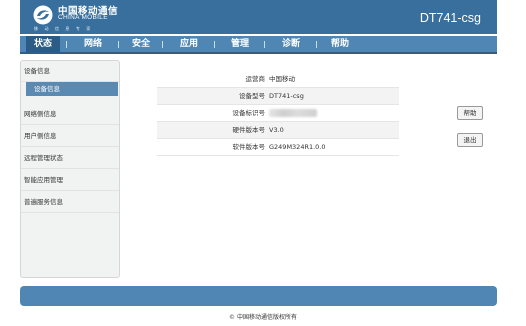 This screenshot has height=326, width=526. I want to click on sidebar-item-network-info: 网络侧信息, so click(70, 114).